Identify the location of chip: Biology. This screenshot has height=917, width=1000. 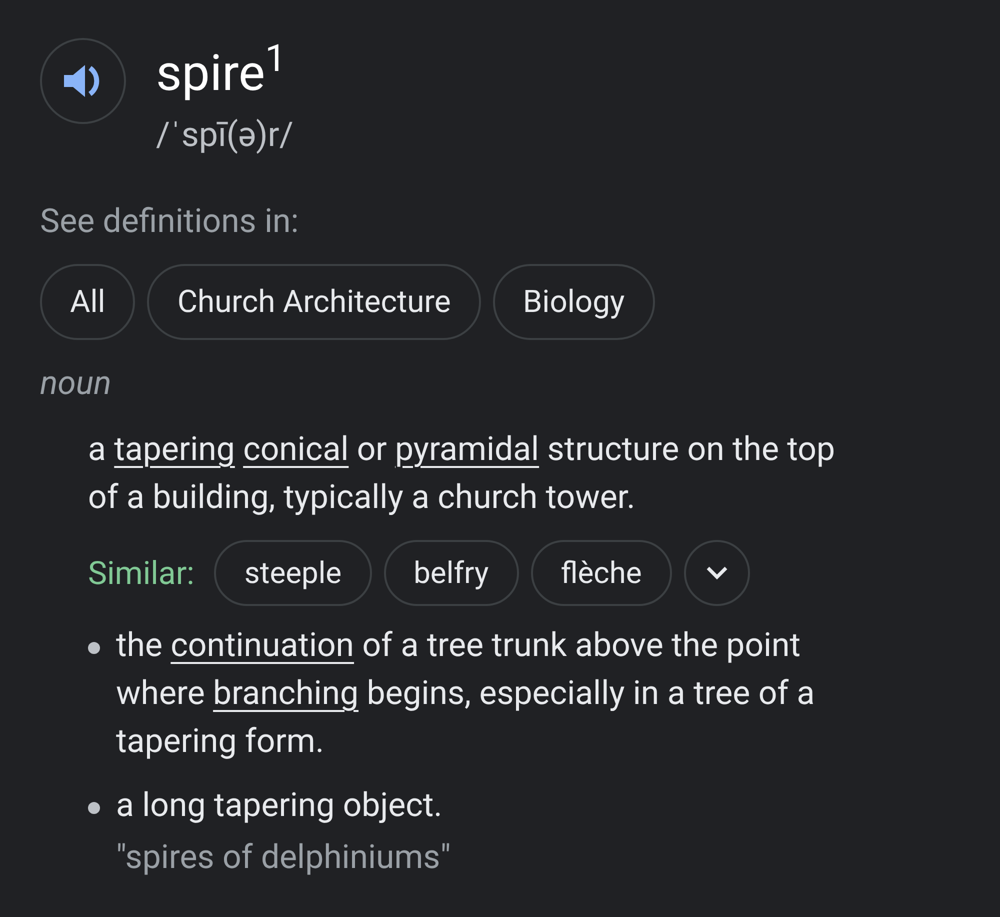
(573, 302).